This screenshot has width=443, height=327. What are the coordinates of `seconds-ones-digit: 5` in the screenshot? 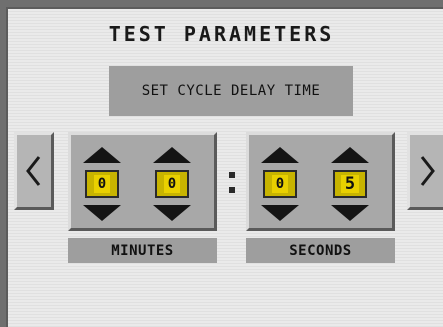 It's located at (350, 184).